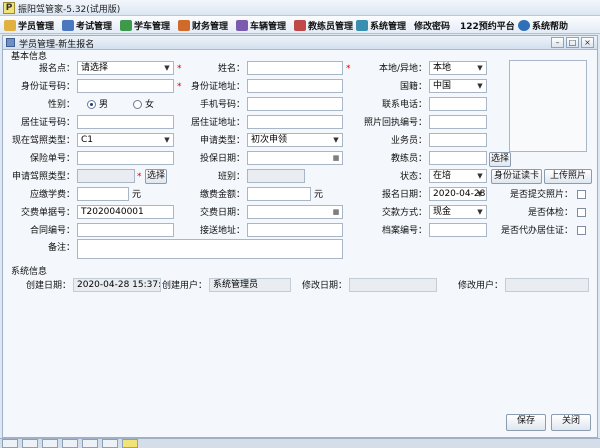  I want to click on residence-no-input, so click(125, 122).